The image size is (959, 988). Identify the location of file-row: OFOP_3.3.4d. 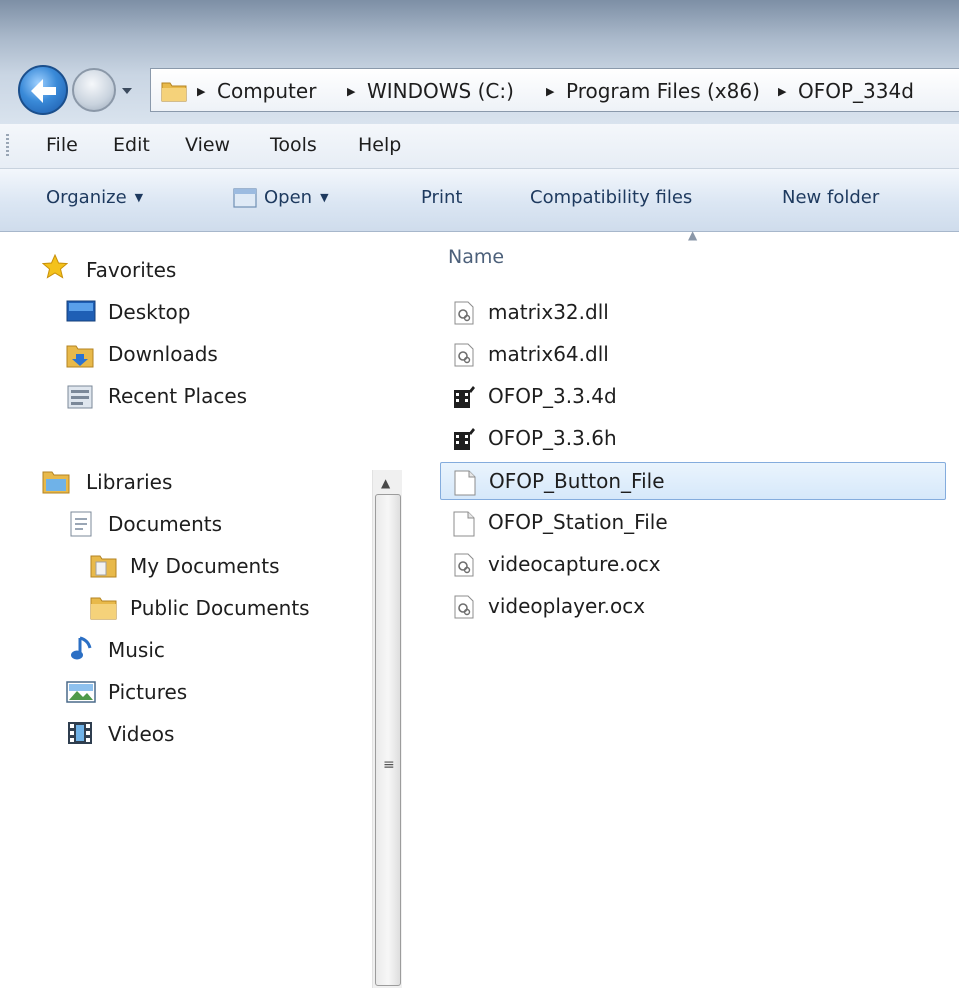
(693, 397).